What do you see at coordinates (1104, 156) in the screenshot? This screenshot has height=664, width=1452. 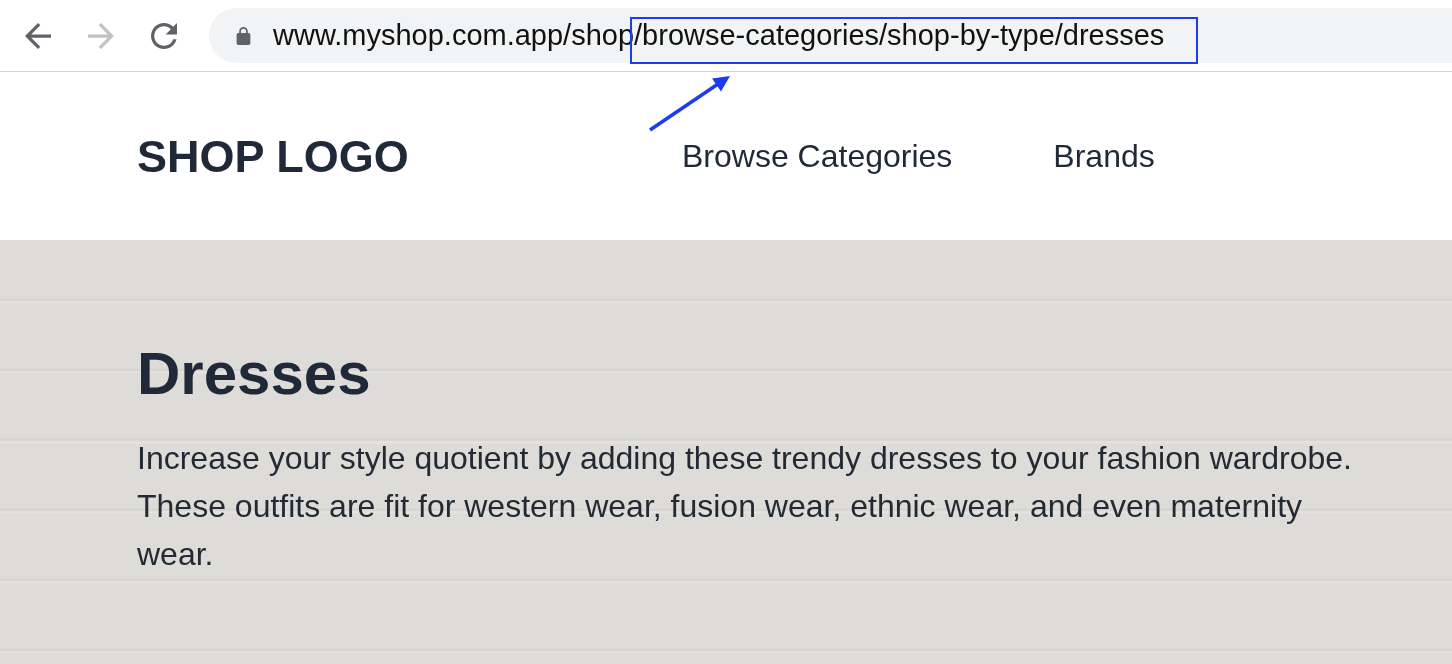 I see `nav-link: Brands` at bounding box center [1104, 156].